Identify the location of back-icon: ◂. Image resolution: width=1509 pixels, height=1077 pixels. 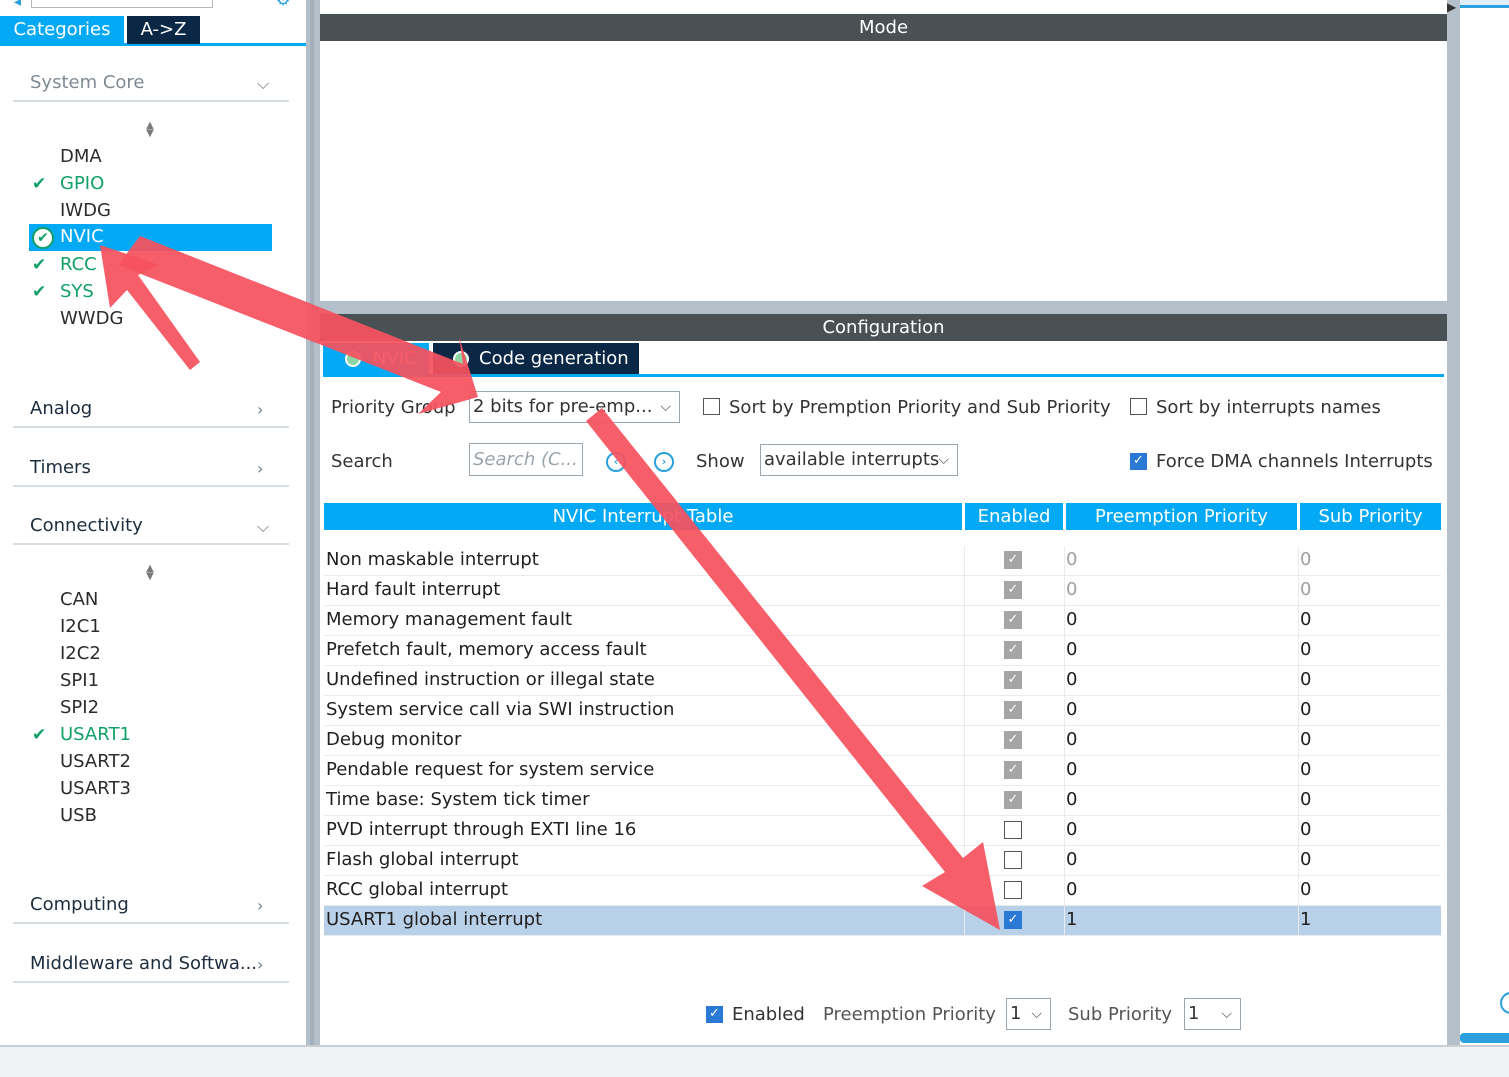
(17, 5).